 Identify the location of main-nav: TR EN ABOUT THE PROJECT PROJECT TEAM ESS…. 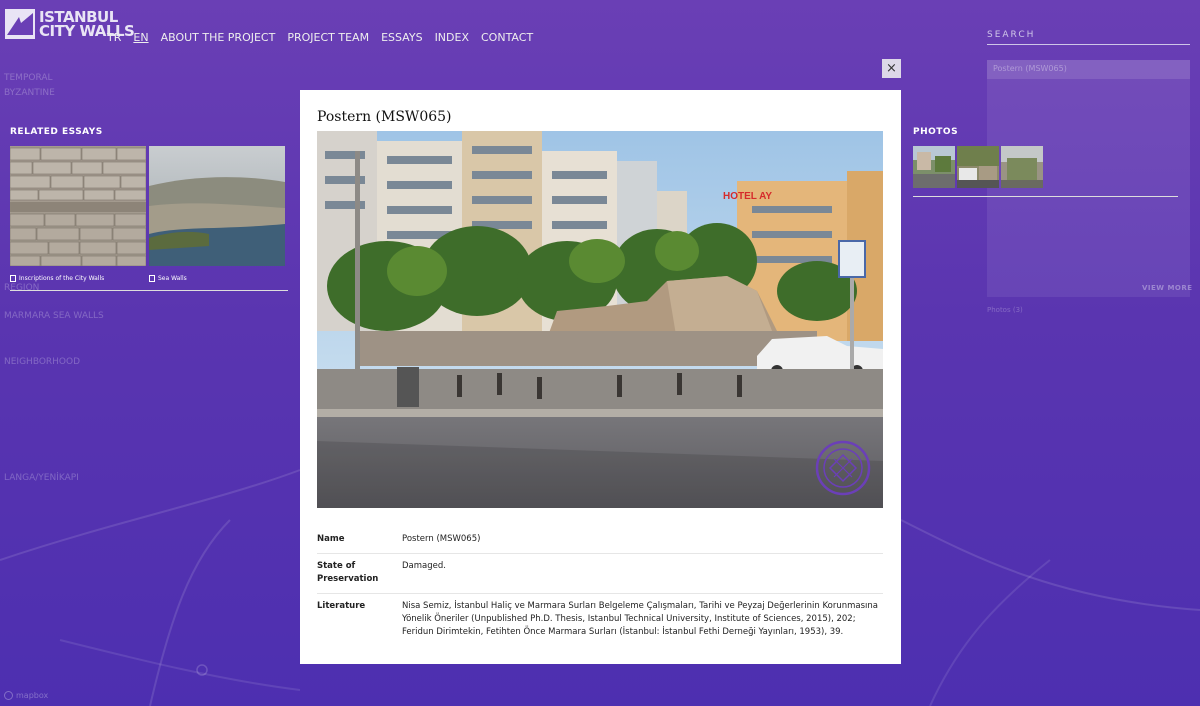
(320, 37).